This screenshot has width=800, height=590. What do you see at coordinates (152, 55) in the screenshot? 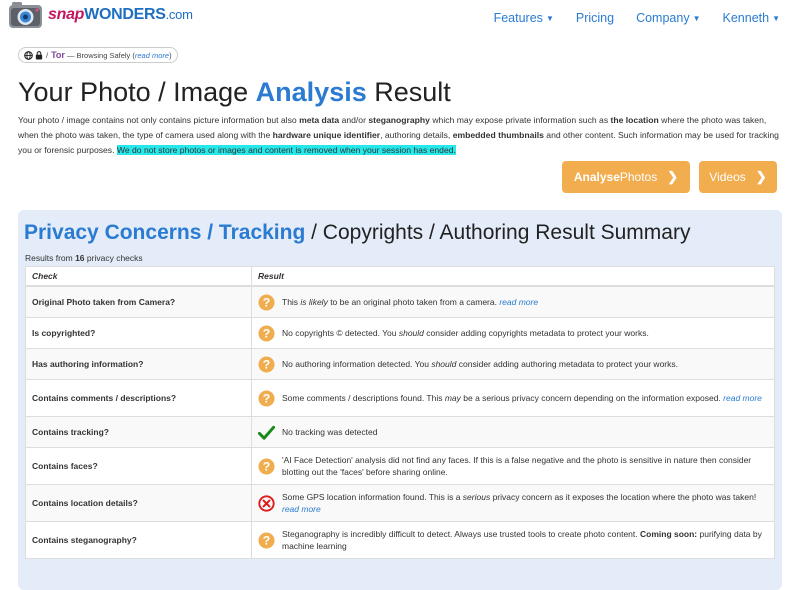
I see `safe-read-more-link: read more` at bounding box center [152, 55].